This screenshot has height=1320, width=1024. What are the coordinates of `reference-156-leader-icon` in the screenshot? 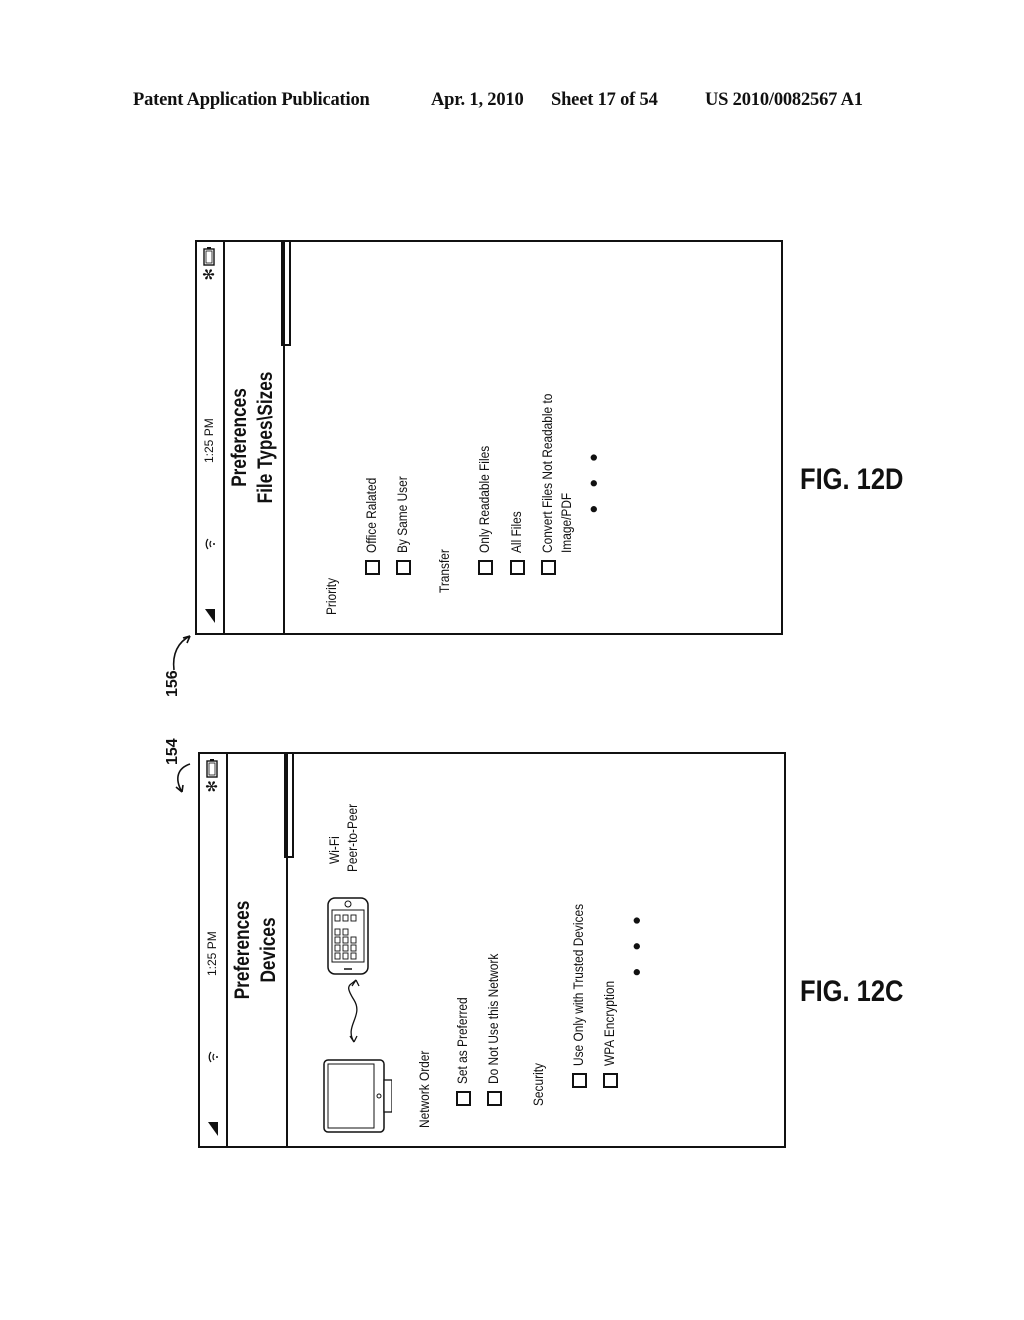 It's located at (181, 653).